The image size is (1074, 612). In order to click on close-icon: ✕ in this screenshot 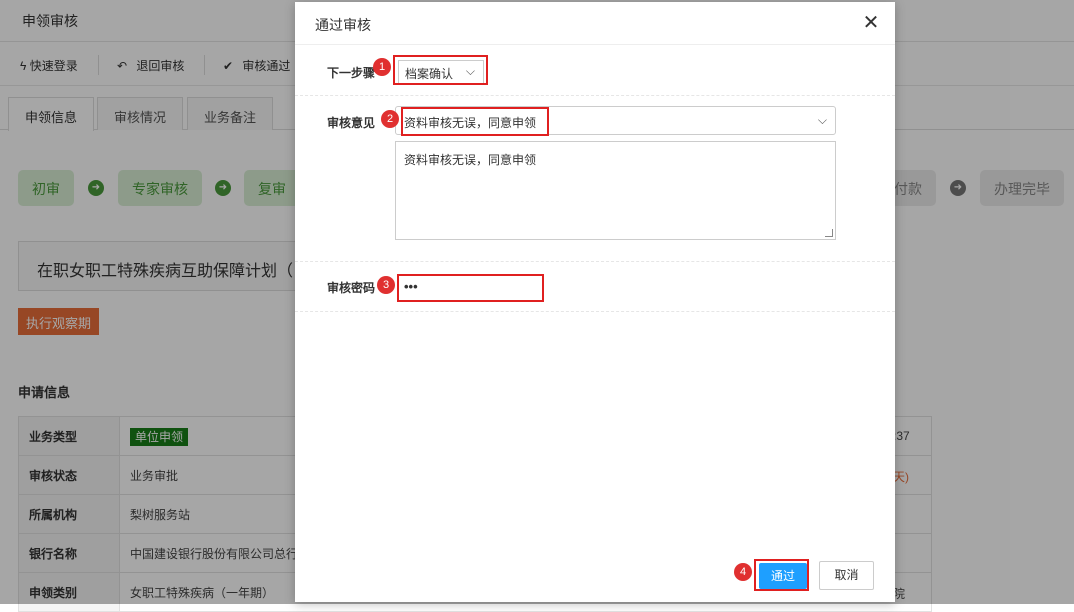, I will do `click(871, 23)`.